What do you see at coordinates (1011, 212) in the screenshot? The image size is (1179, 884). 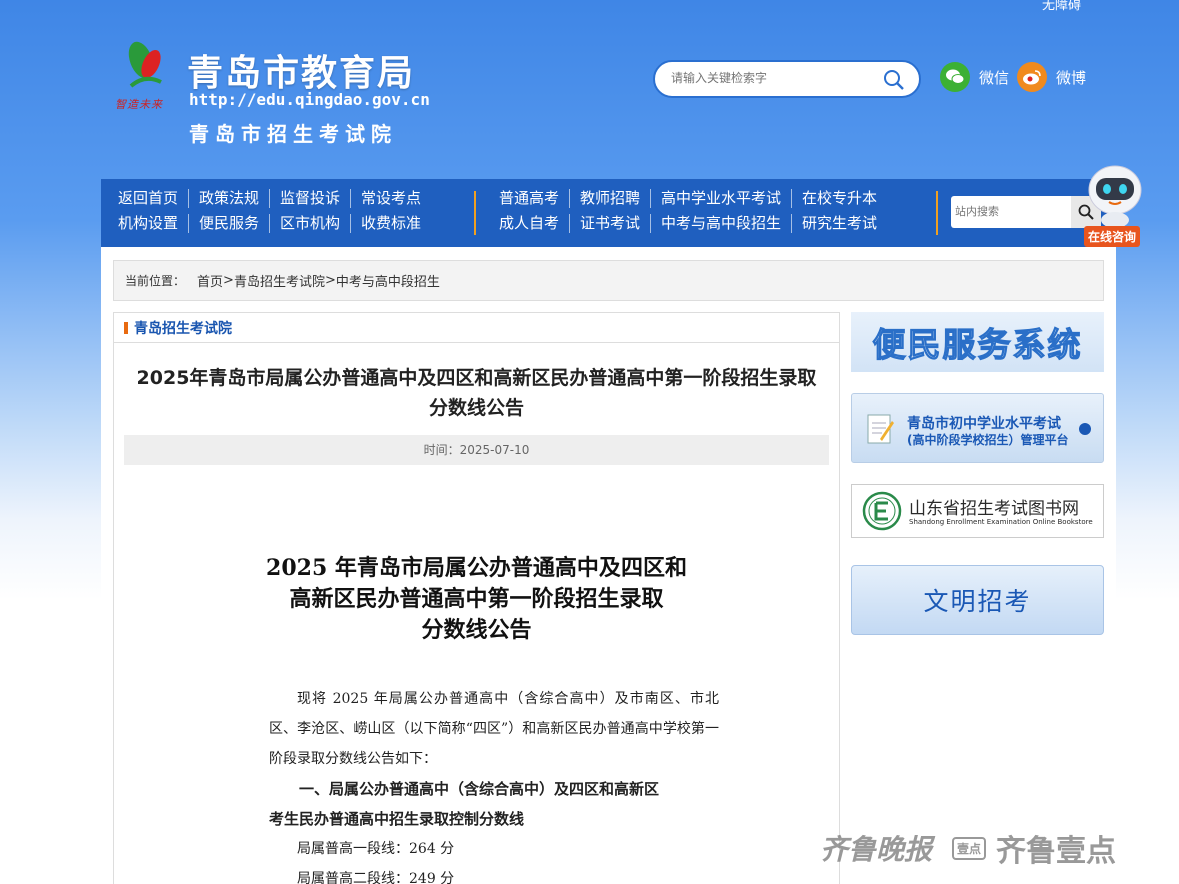 I see `site-search-input` at bounding box center [1011, 212].